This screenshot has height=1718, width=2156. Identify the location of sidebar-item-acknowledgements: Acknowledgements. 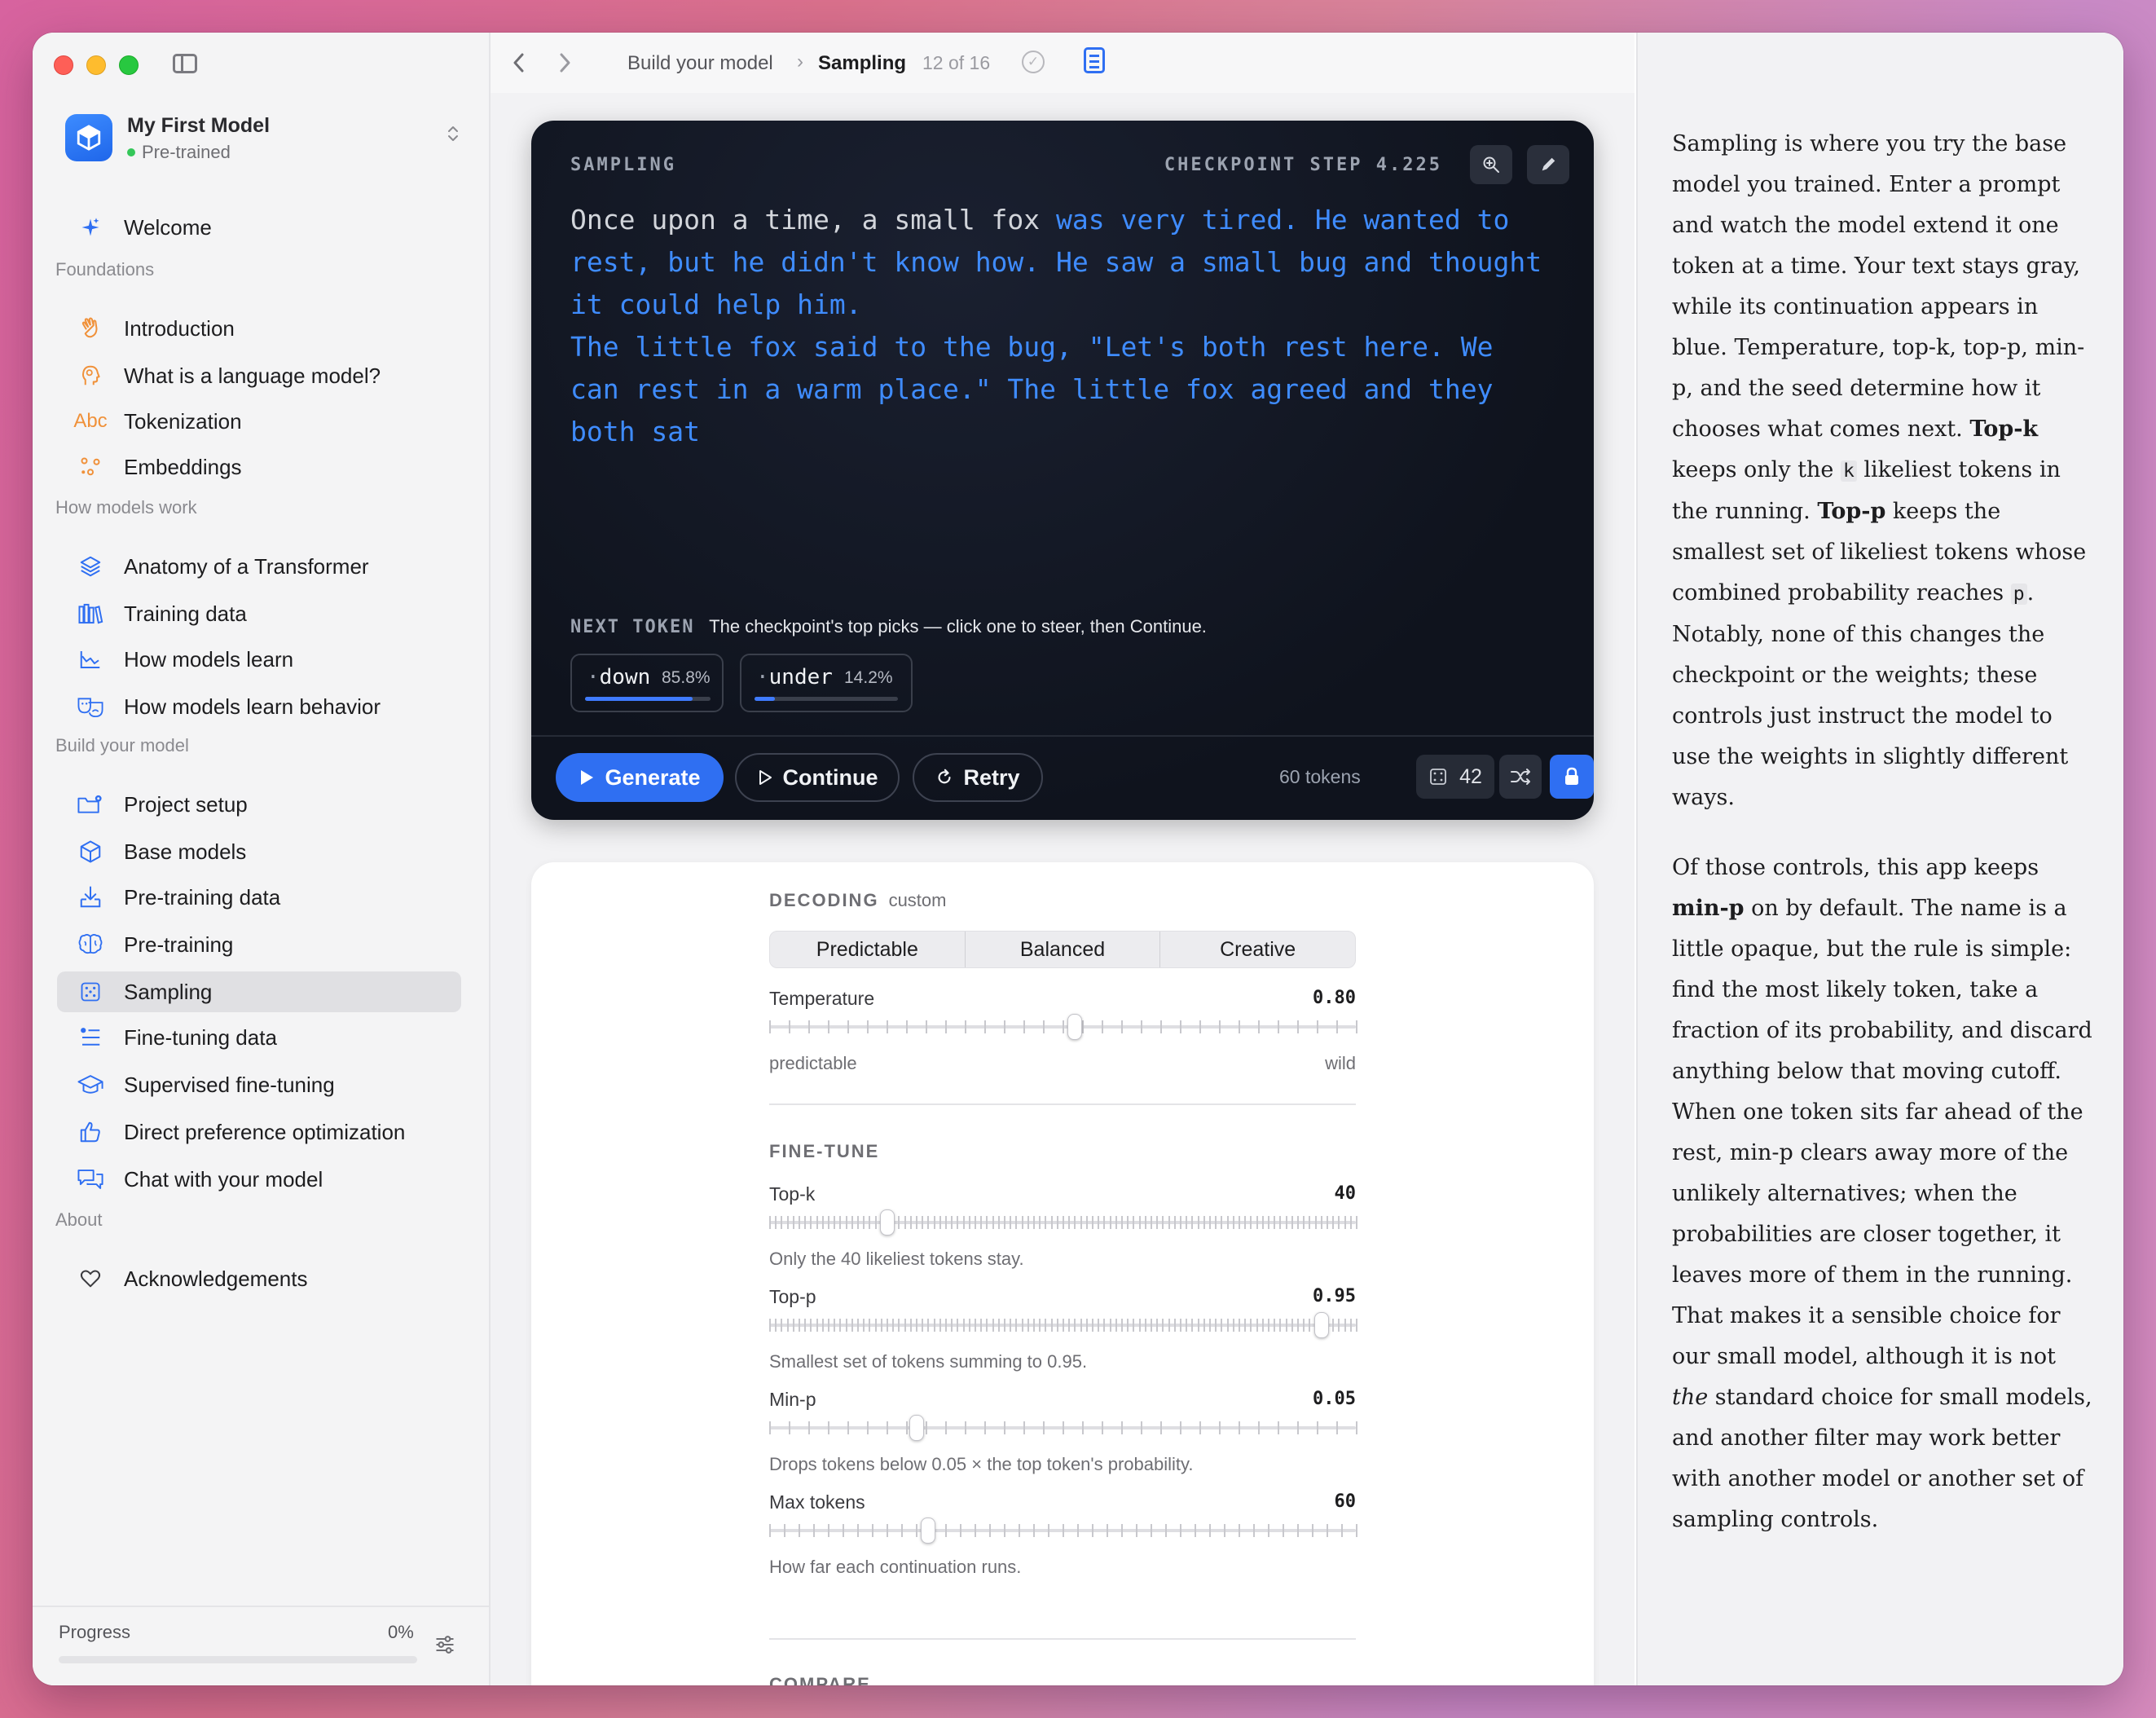
(259, 1278).